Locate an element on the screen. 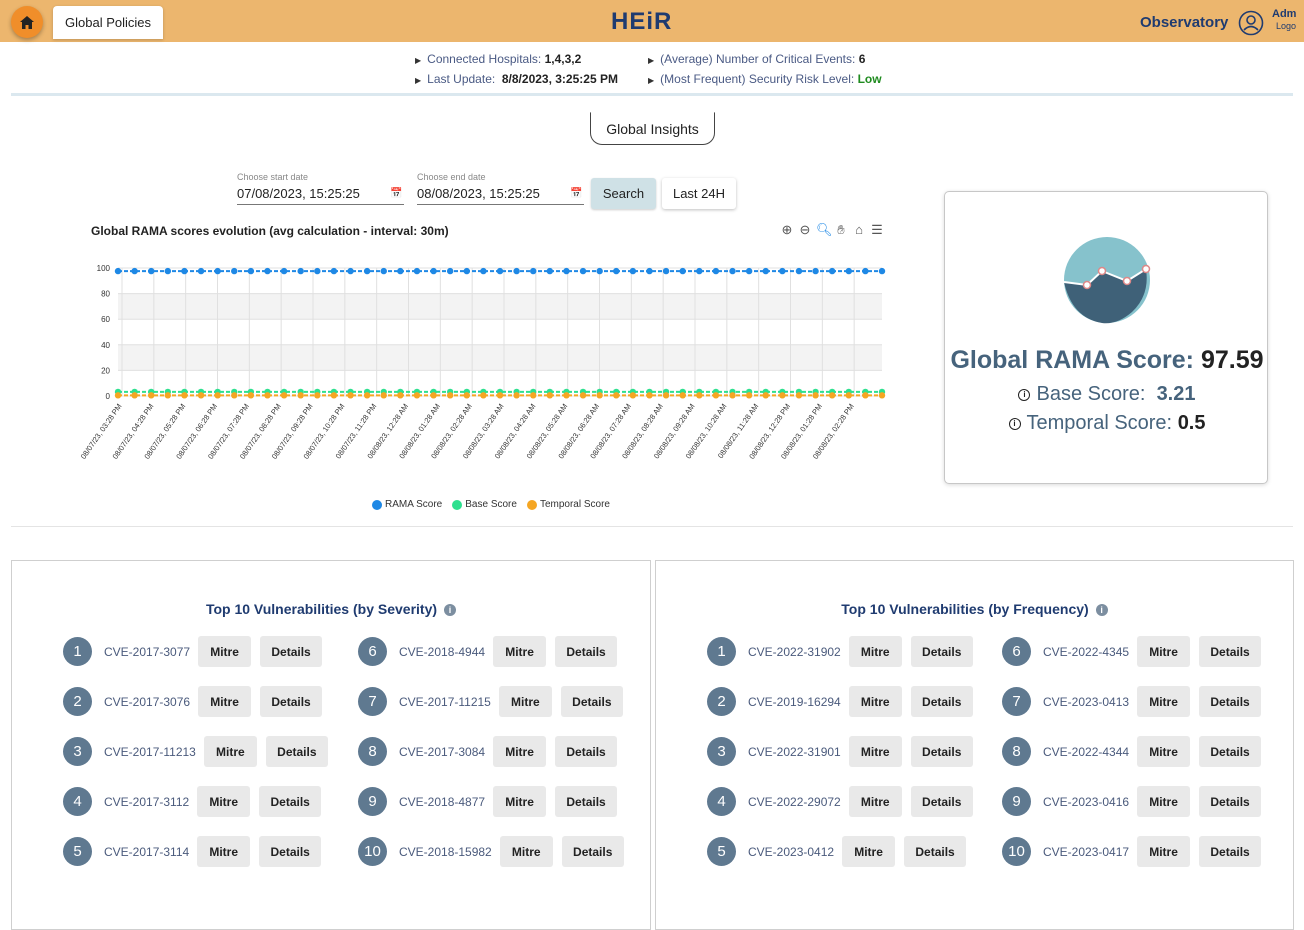  cve-id: CVE-2022-31901 is located at coordinates (794, 751).